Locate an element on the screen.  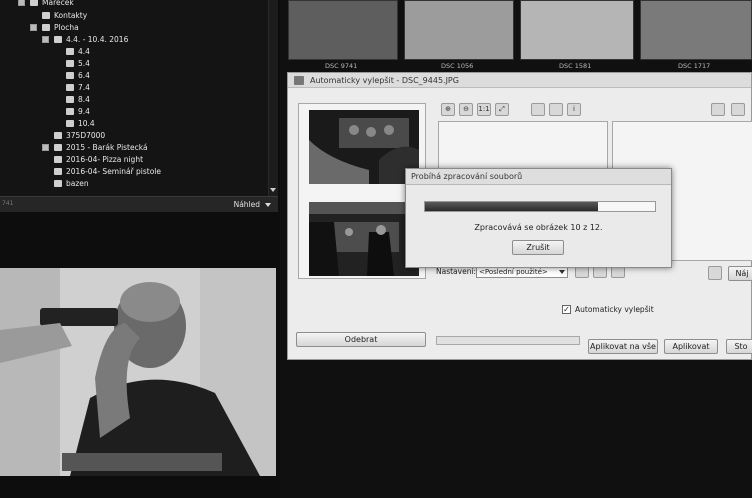
tree-item-label: 4.4 is located at coordinates (84, 51).